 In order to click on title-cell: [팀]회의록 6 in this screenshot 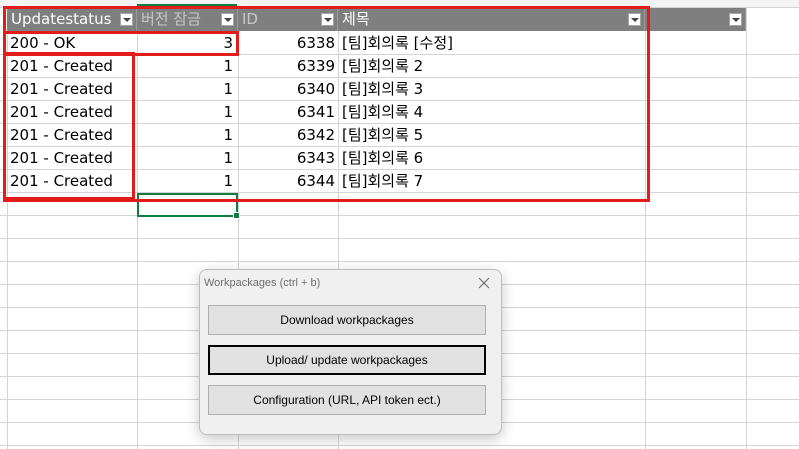, I will do `click(492, 158)`.